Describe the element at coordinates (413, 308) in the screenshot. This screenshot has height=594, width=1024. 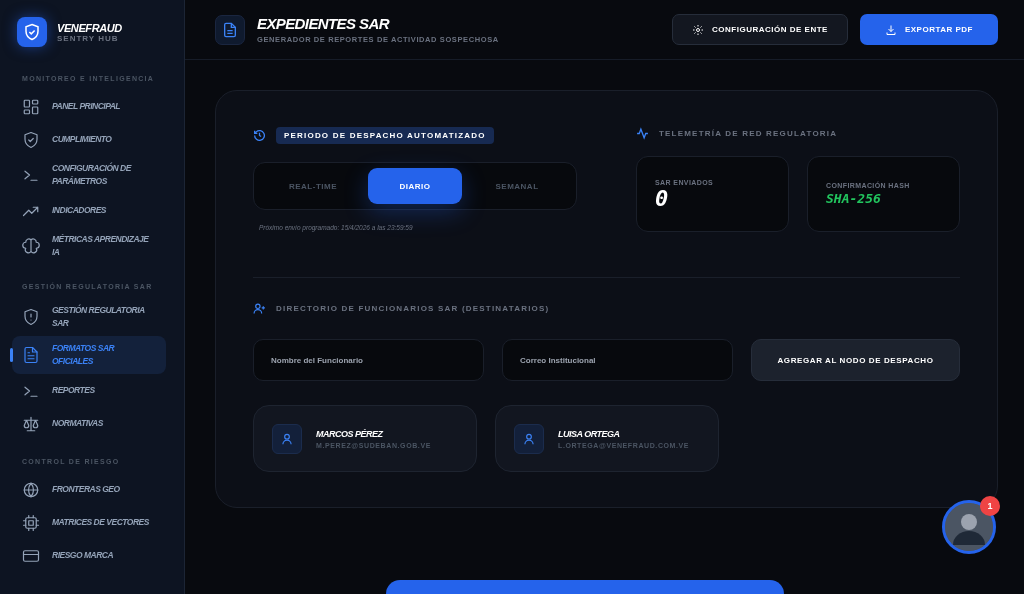
I see `section-title: DIRECTORIO DE FUNCIONARIOS SAR (DESTINATARIOS)` at that location.